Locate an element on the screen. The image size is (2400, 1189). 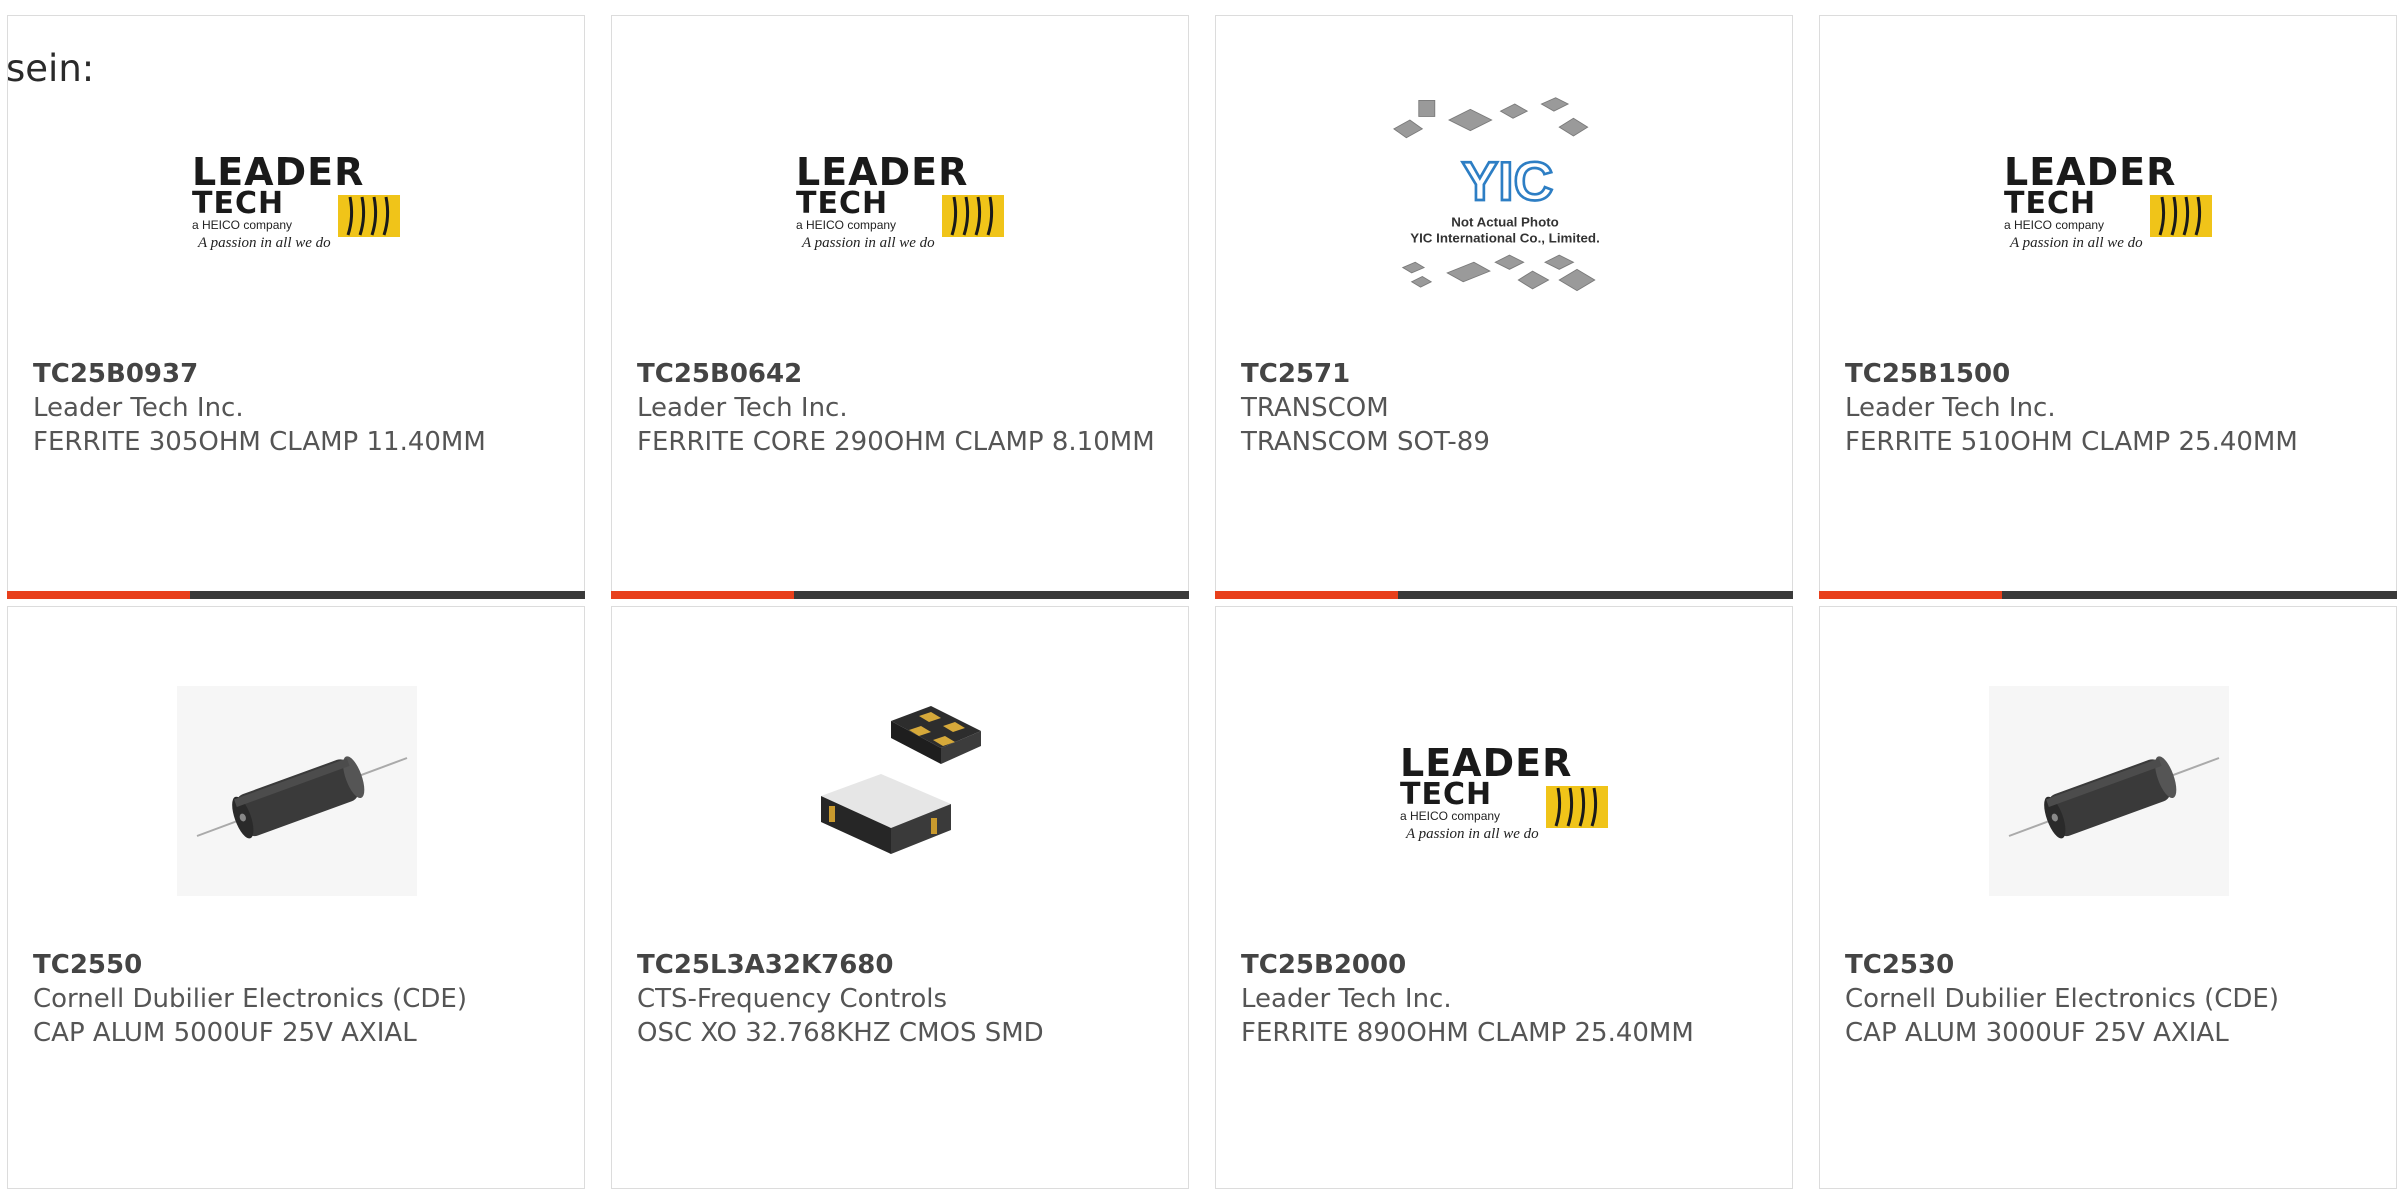
product-description: FERRITE 305OHM CLAMP 11.40MM is located at coordinates (259, 442).